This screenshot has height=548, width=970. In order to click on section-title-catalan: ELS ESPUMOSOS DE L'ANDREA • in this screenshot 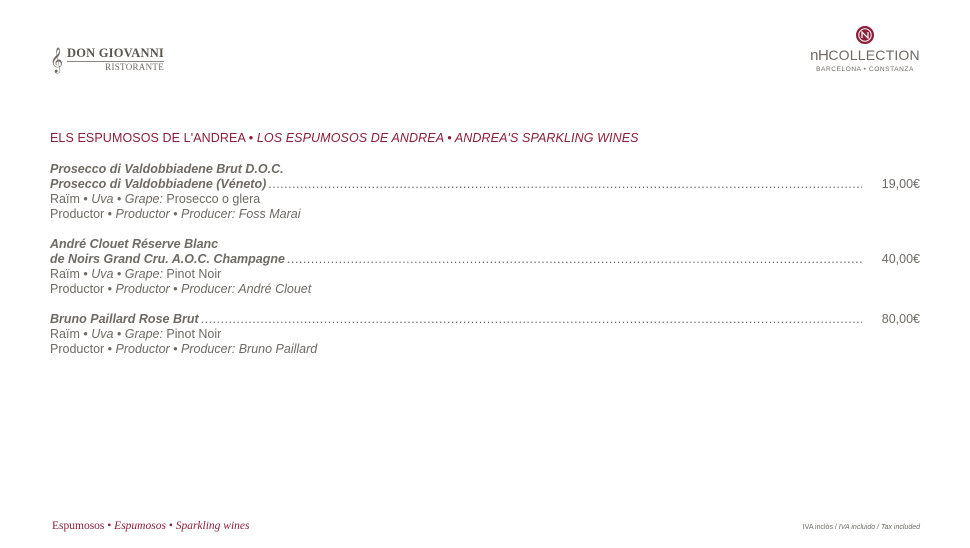, I will do `click(153, 138)`.